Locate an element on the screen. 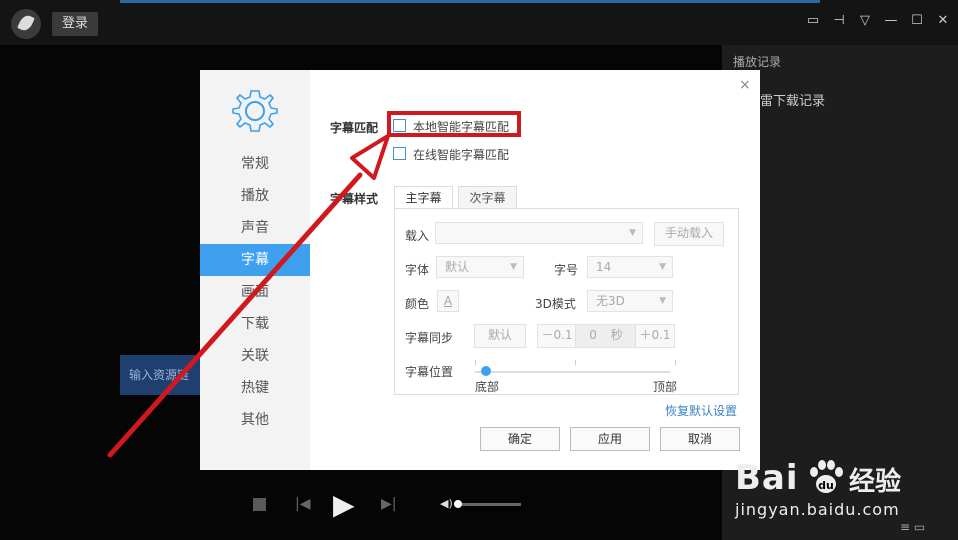  playlist-item: 雷下载记录 is located at coordinates (792, 99).